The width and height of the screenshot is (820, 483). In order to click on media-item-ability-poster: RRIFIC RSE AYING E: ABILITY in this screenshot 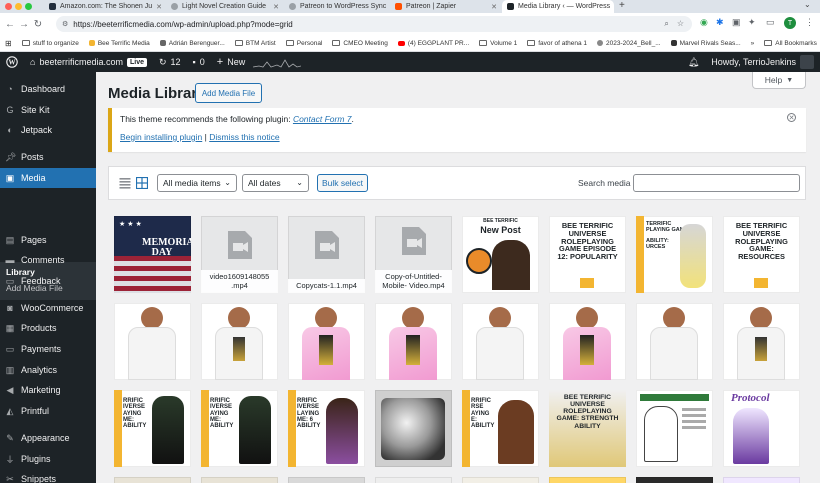, I will do `click(500, 428)`.